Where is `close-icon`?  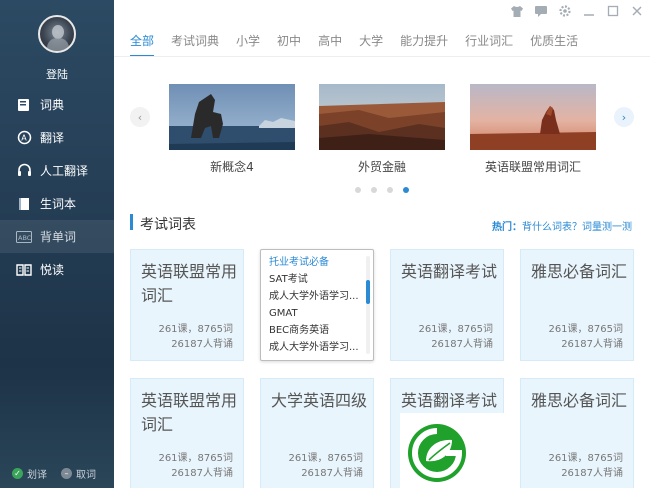 close-icon is located at coordinates (637, 11).